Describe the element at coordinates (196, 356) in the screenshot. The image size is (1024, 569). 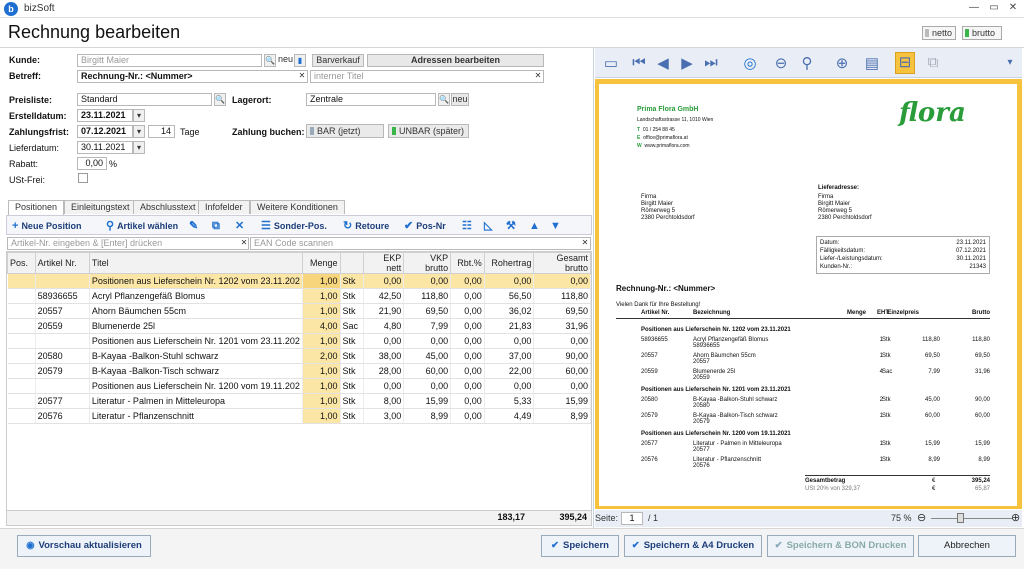
I see `cell-titel: B-Kayaa -Balkon-Stuhl schwarz` at that location.